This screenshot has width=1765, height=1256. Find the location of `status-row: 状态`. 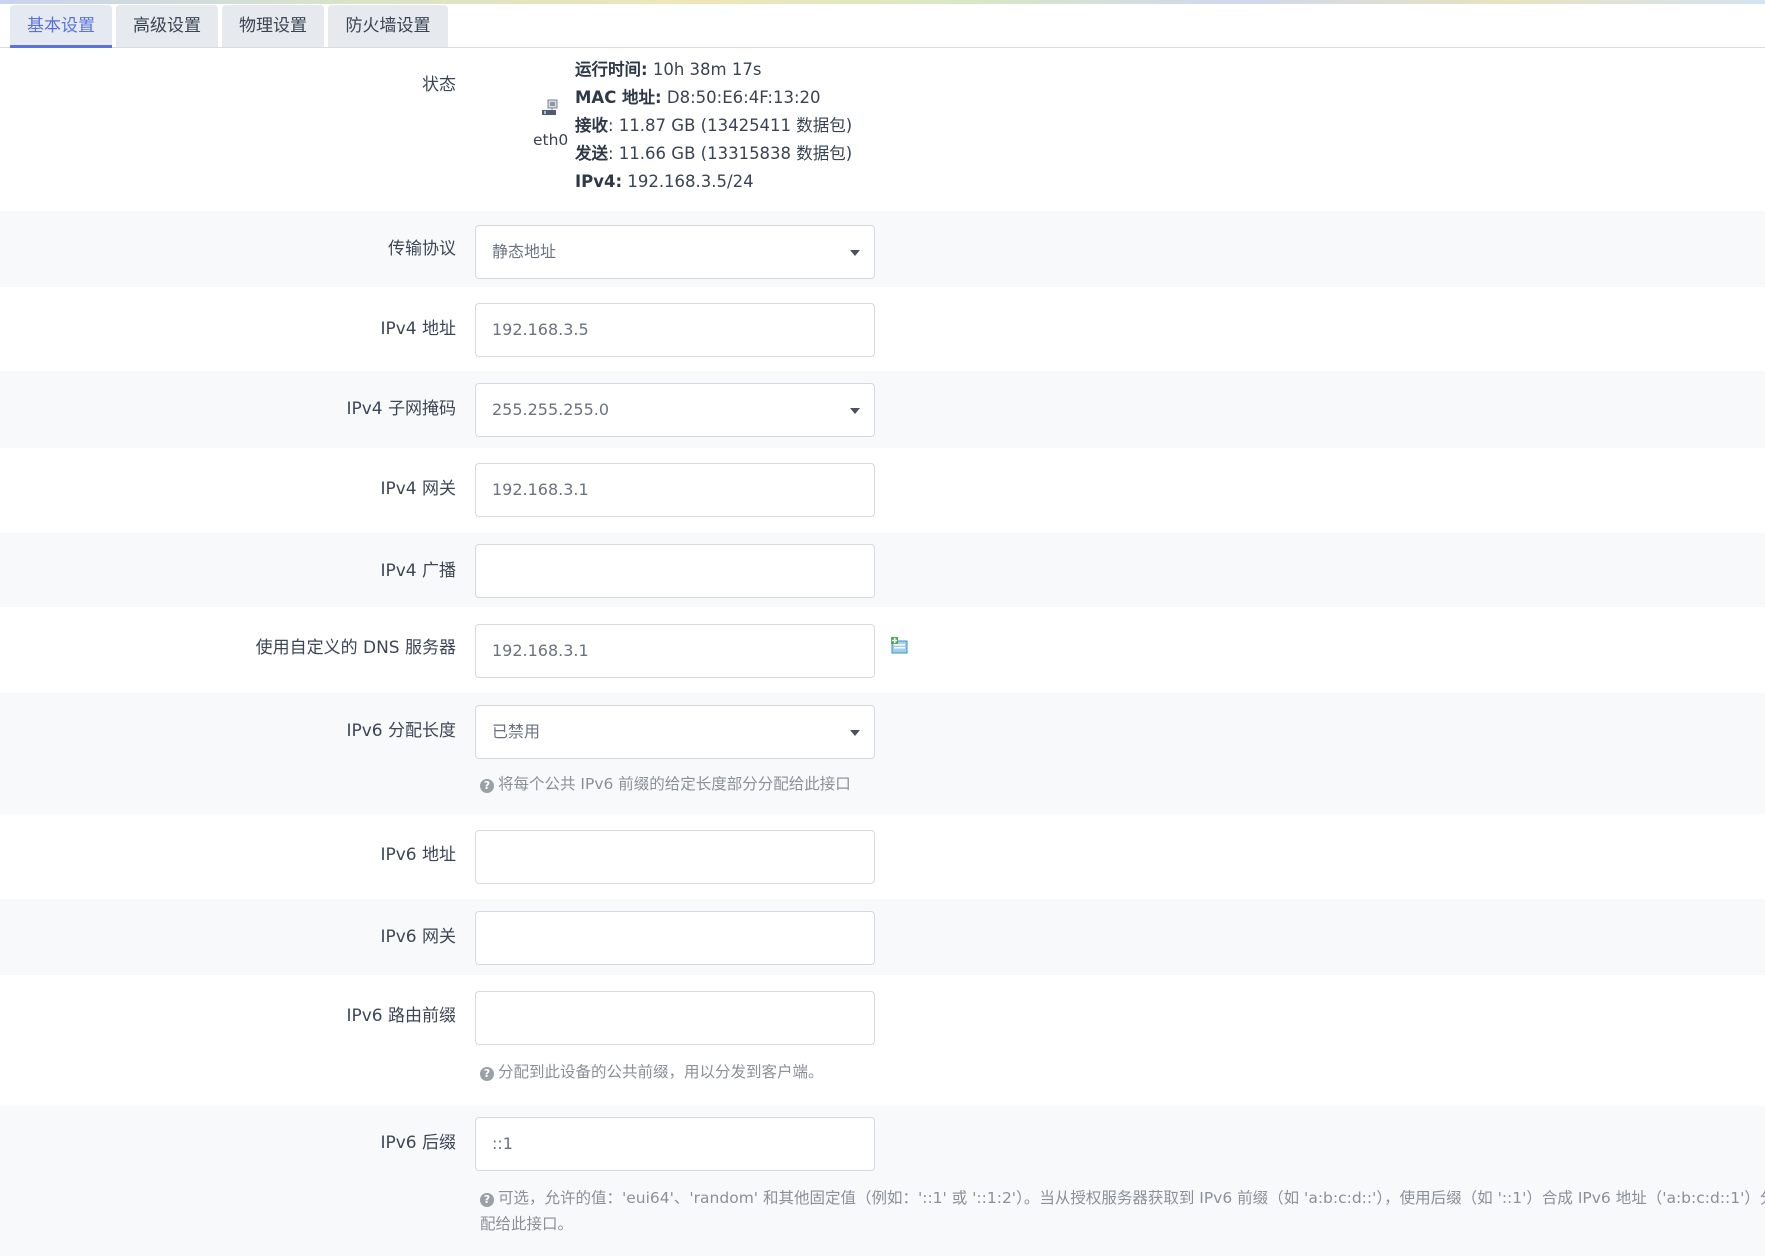

status-row: 状态 is located at coordinates (882, 129).